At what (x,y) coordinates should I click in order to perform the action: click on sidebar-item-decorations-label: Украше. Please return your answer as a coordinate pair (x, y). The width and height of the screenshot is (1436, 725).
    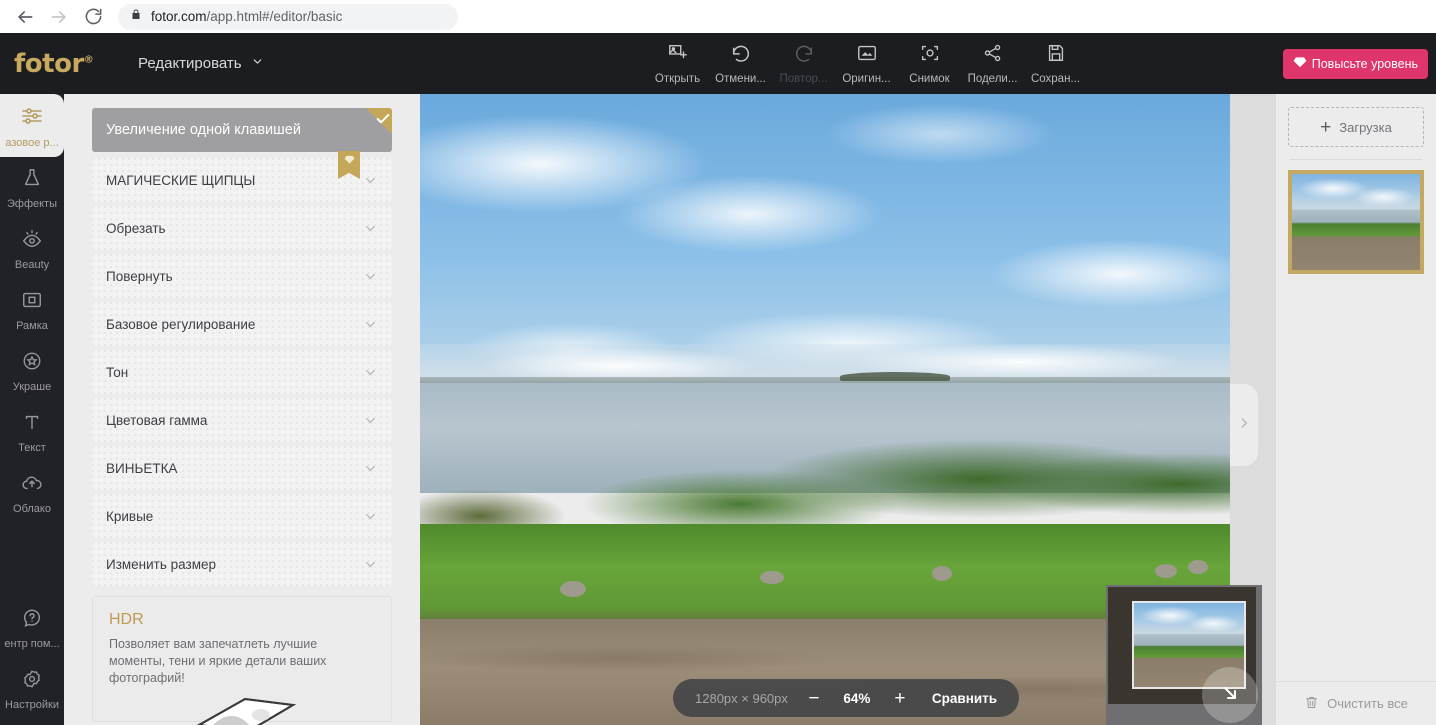
    Looking at the image, I should click on (32, 387).